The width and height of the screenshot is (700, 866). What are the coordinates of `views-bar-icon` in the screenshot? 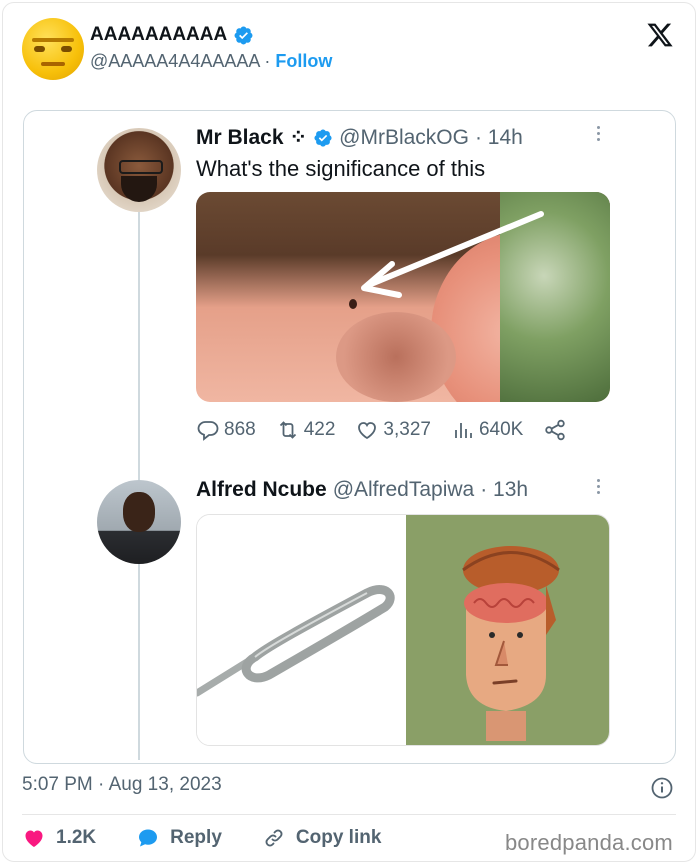 It's located at (463, 430).